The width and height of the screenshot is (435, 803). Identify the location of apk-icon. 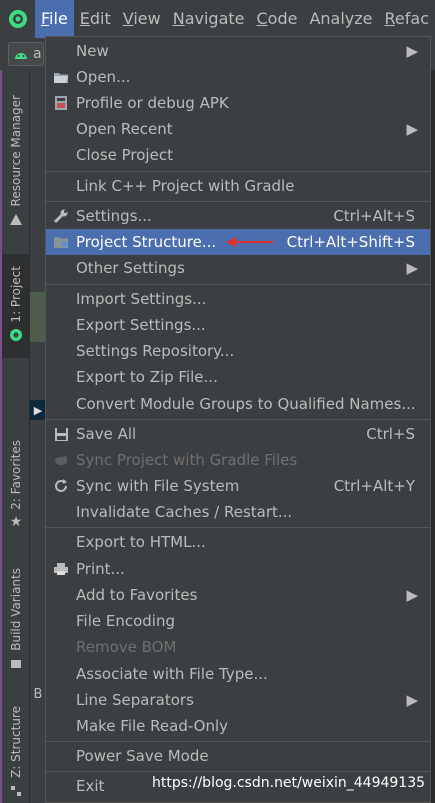
(61, 103).